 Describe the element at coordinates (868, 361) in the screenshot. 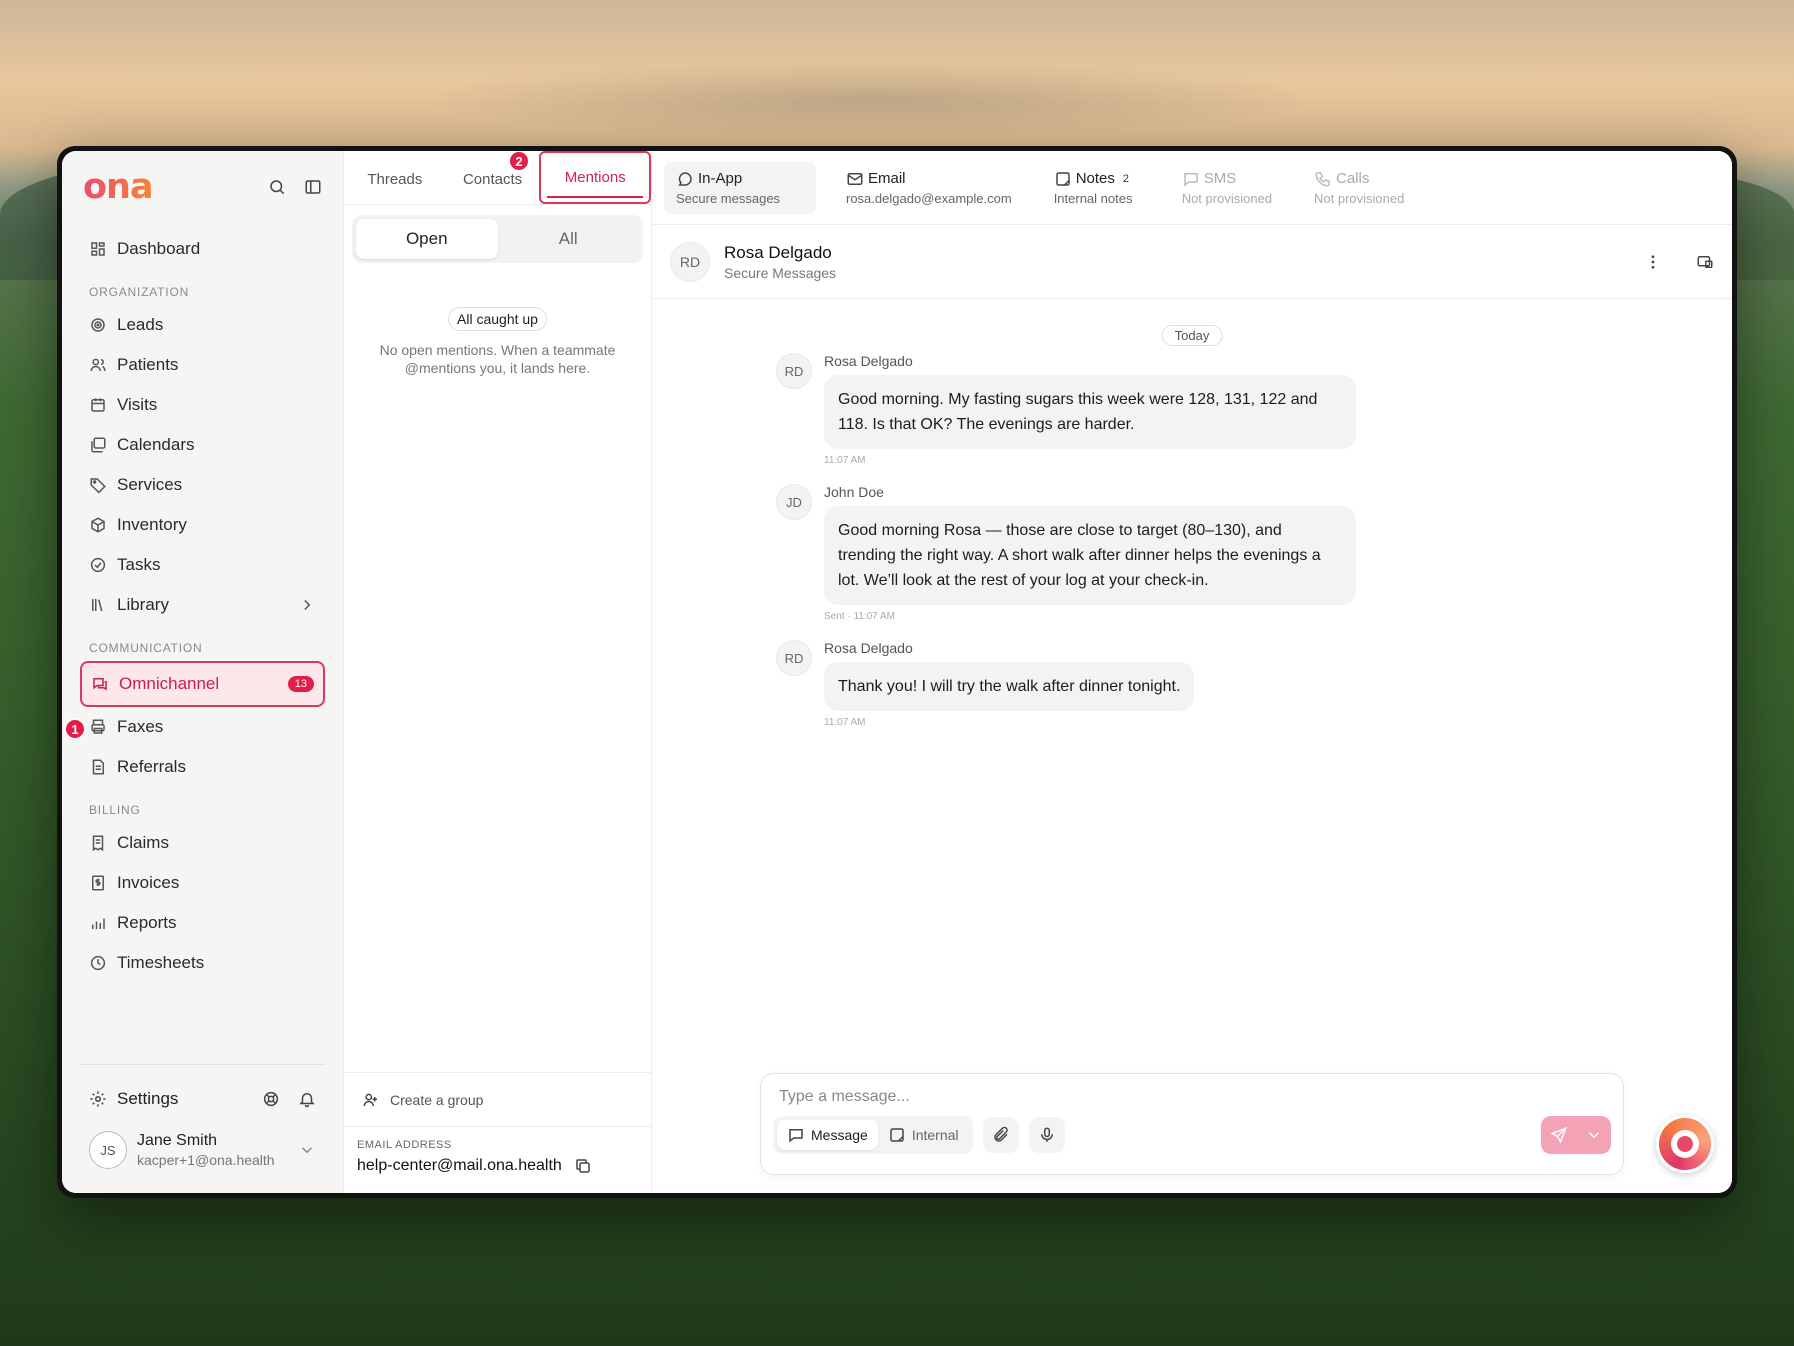

I see `message-author: Rosa Delgado` at that location.